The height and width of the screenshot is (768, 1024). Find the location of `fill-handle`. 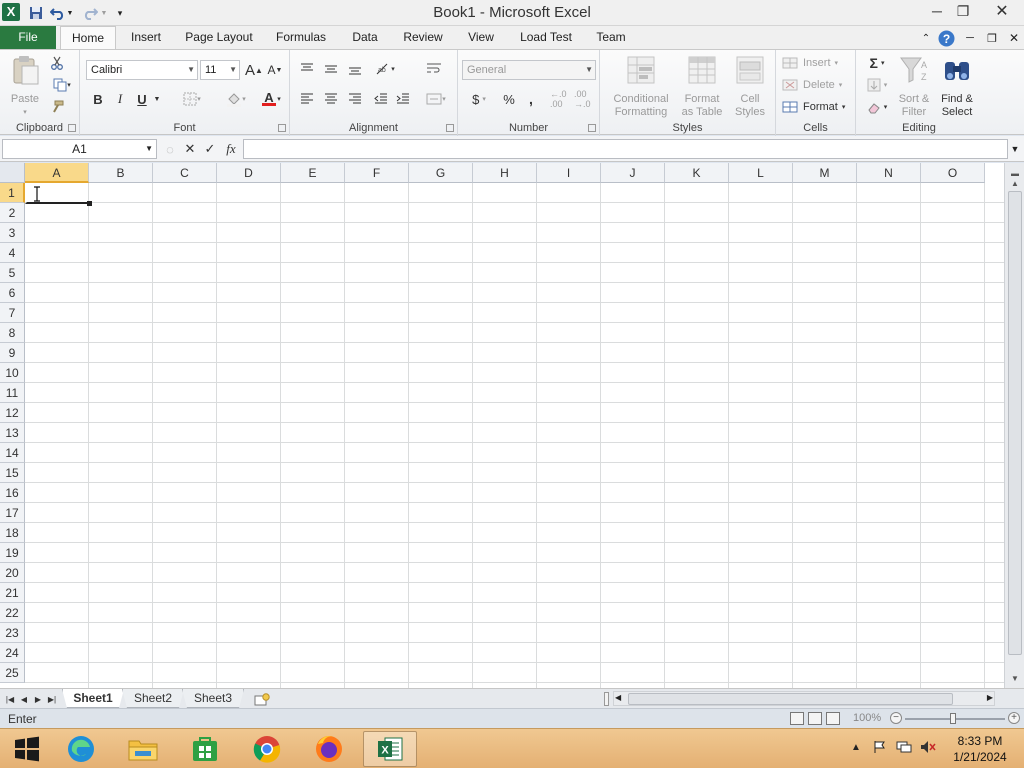

fill-handle is located at coordinates (89, 203).